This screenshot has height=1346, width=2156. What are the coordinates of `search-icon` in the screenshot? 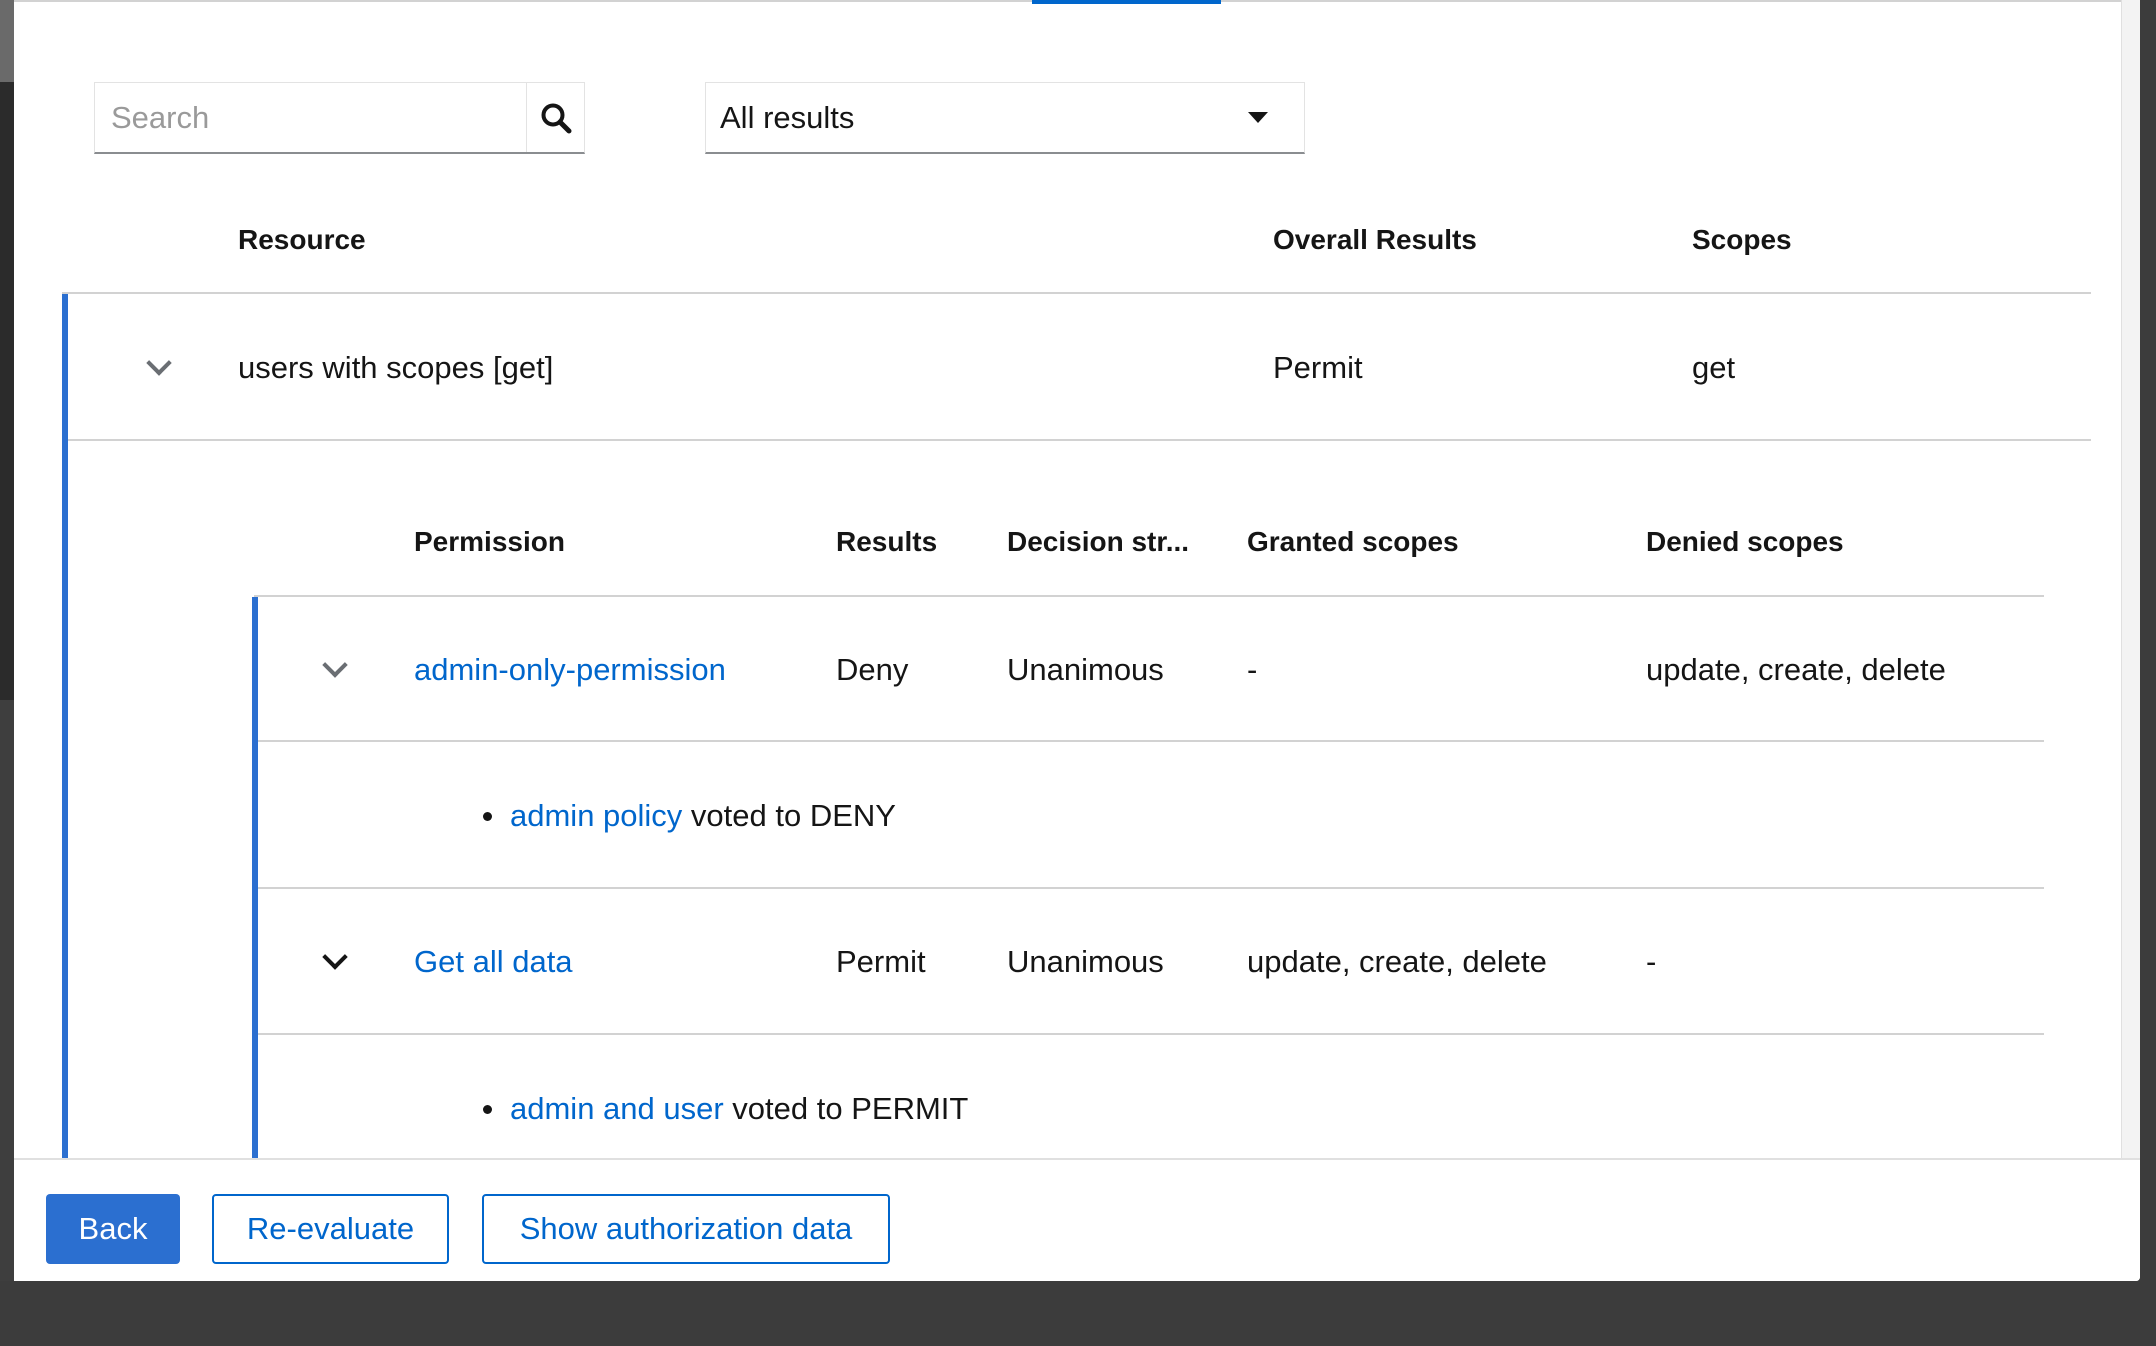 It's located at (556, 118).